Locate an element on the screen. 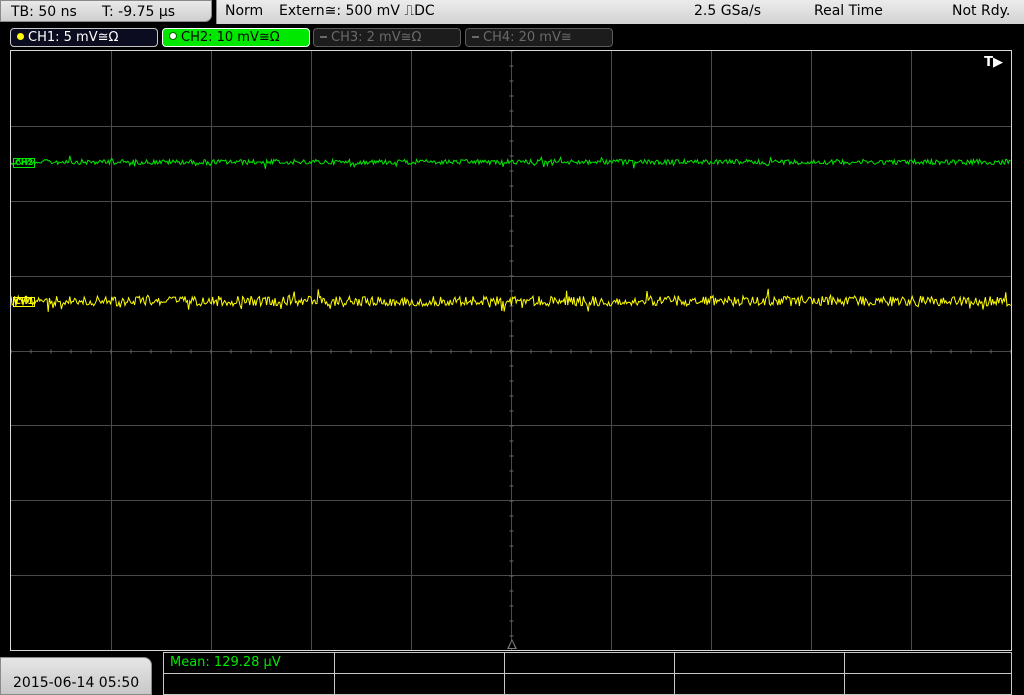 This screenshot has height=695, width=1024. channel-1-indicator-icon is located at coordinates (20, 36).